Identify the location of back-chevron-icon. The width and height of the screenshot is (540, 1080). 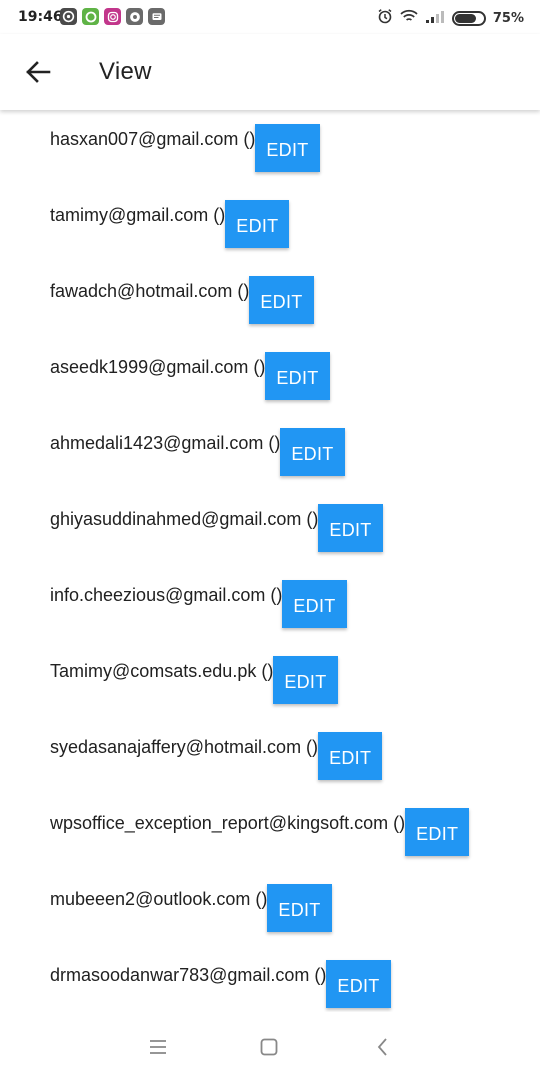
(382, 1047).